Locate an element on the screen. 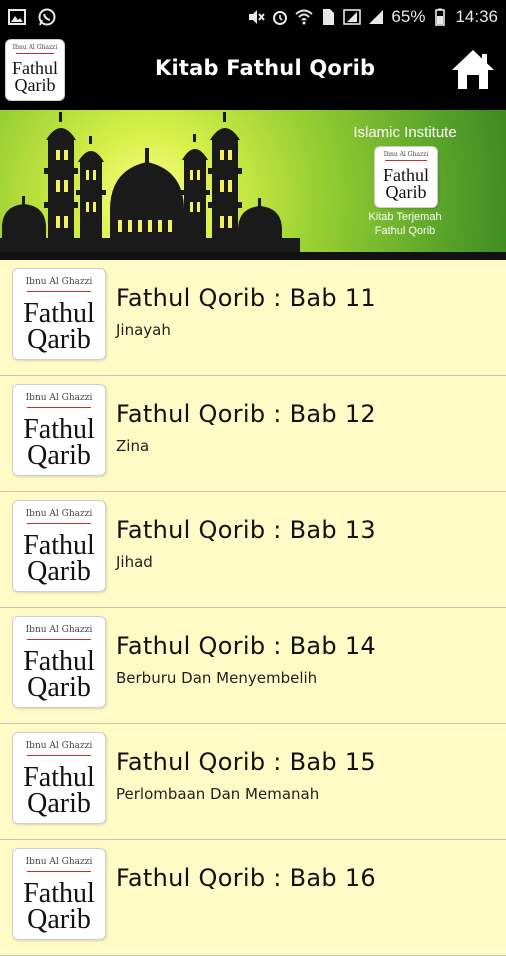 This screenshot has height=956, width=506. sim-icon is located at coordinates (329, 17).